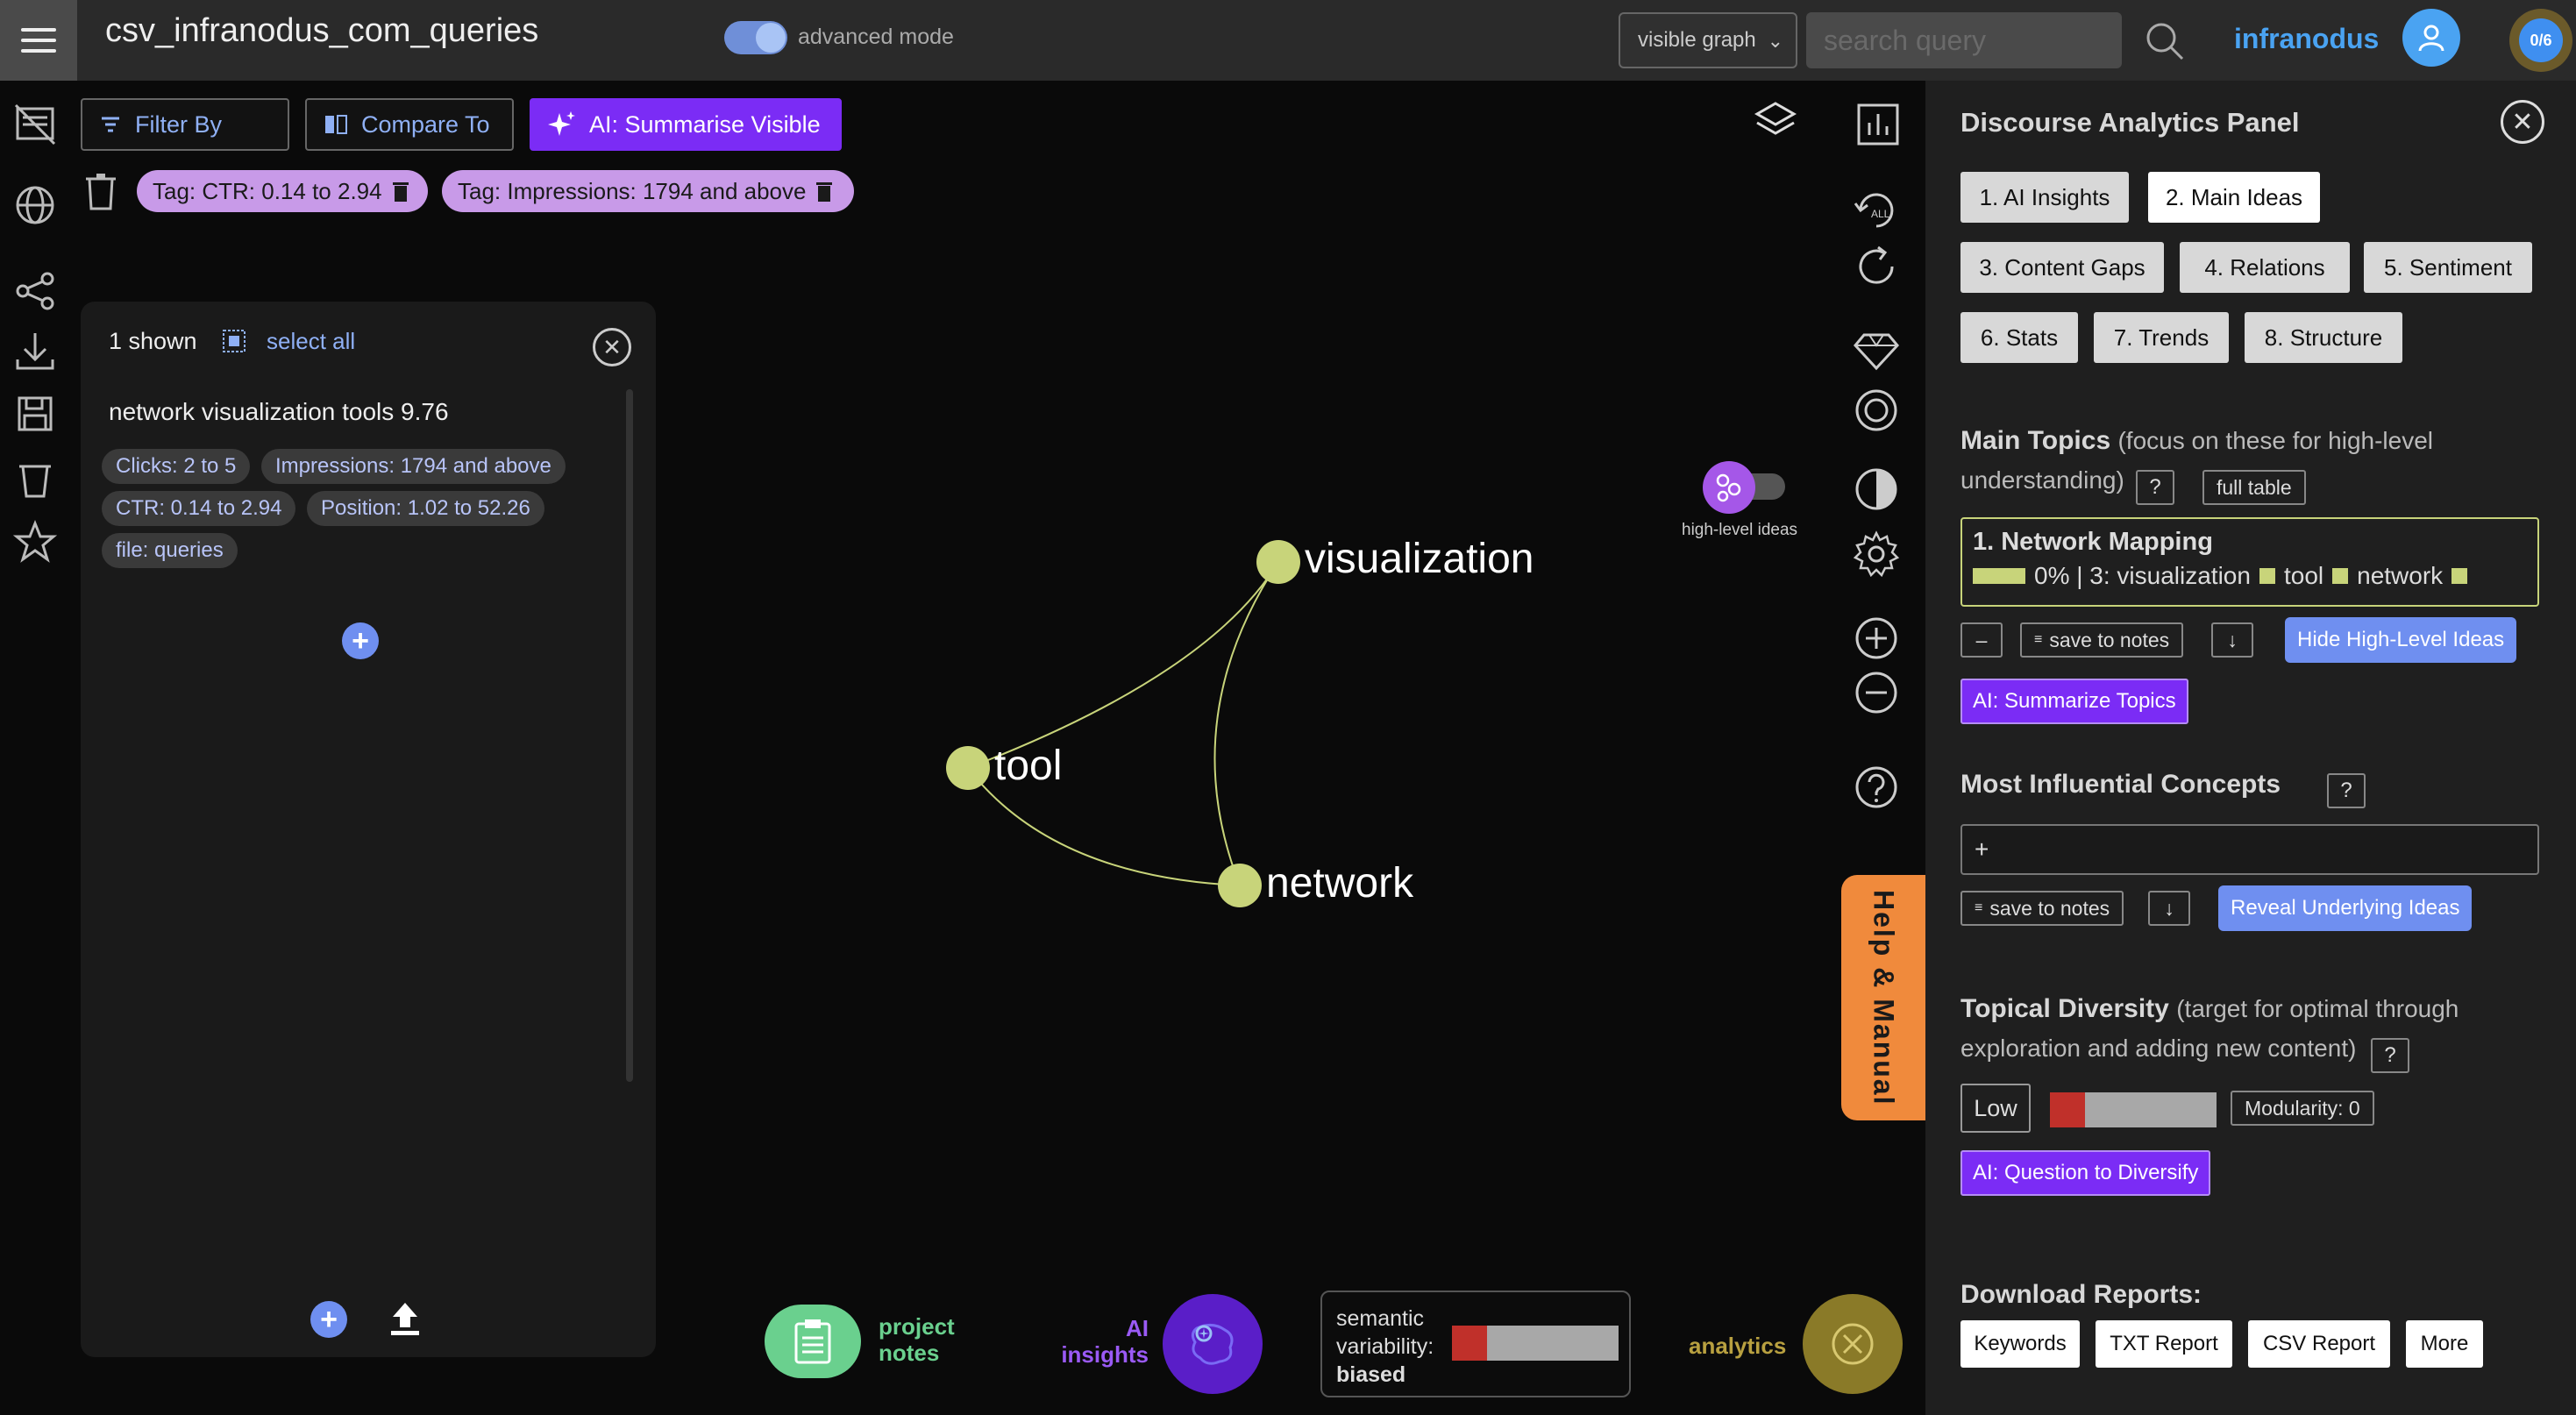 The image size is (2576, 1415). I want to click on star-icon, so click(35, 542).